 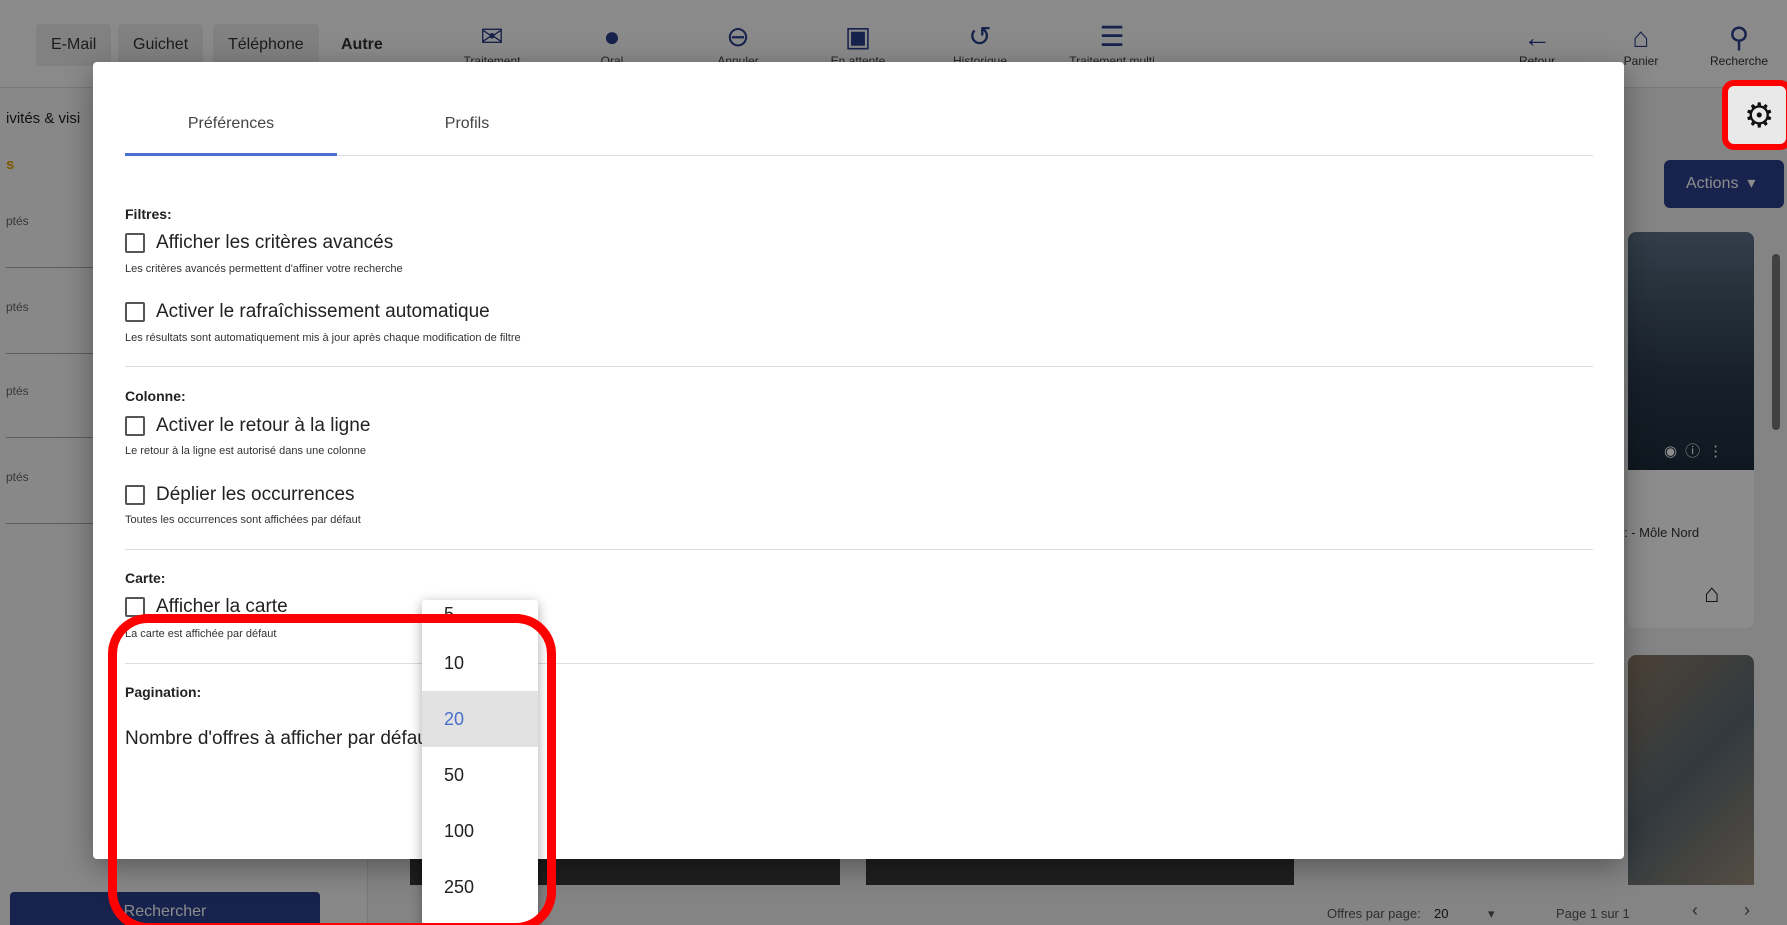 I want to click on dialog-tabs: Préférences Profils, so click(x=859, y=124).